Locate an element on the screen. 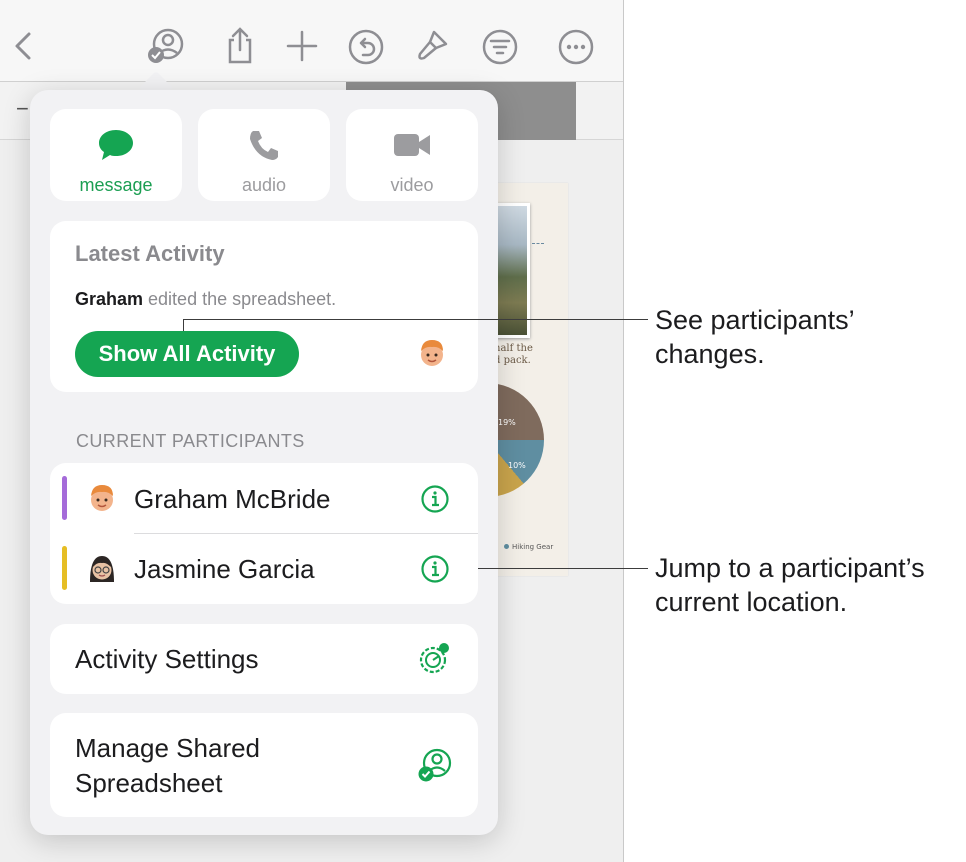 The image size is (966, 862). legend-dot is located at coordinates (506, 546).